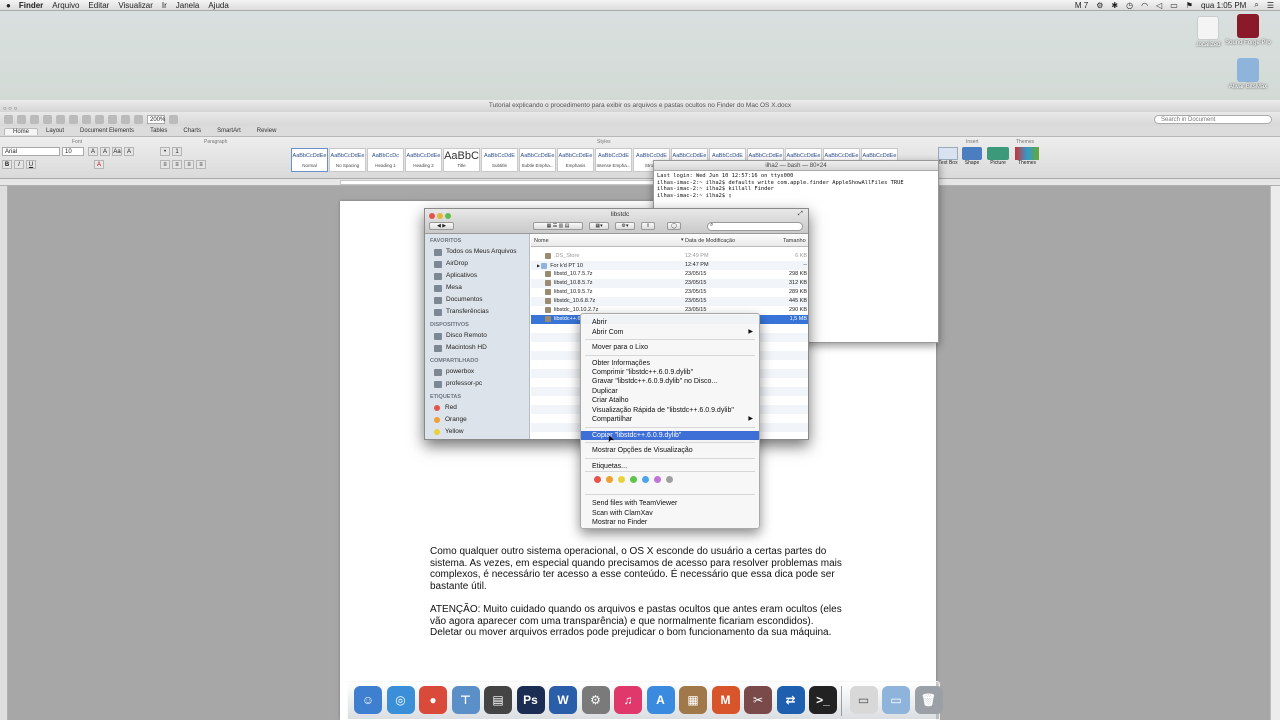  Describe the element at coordinates (998, 159) in the screenshot. I see `picture-button: Picture` at that location.